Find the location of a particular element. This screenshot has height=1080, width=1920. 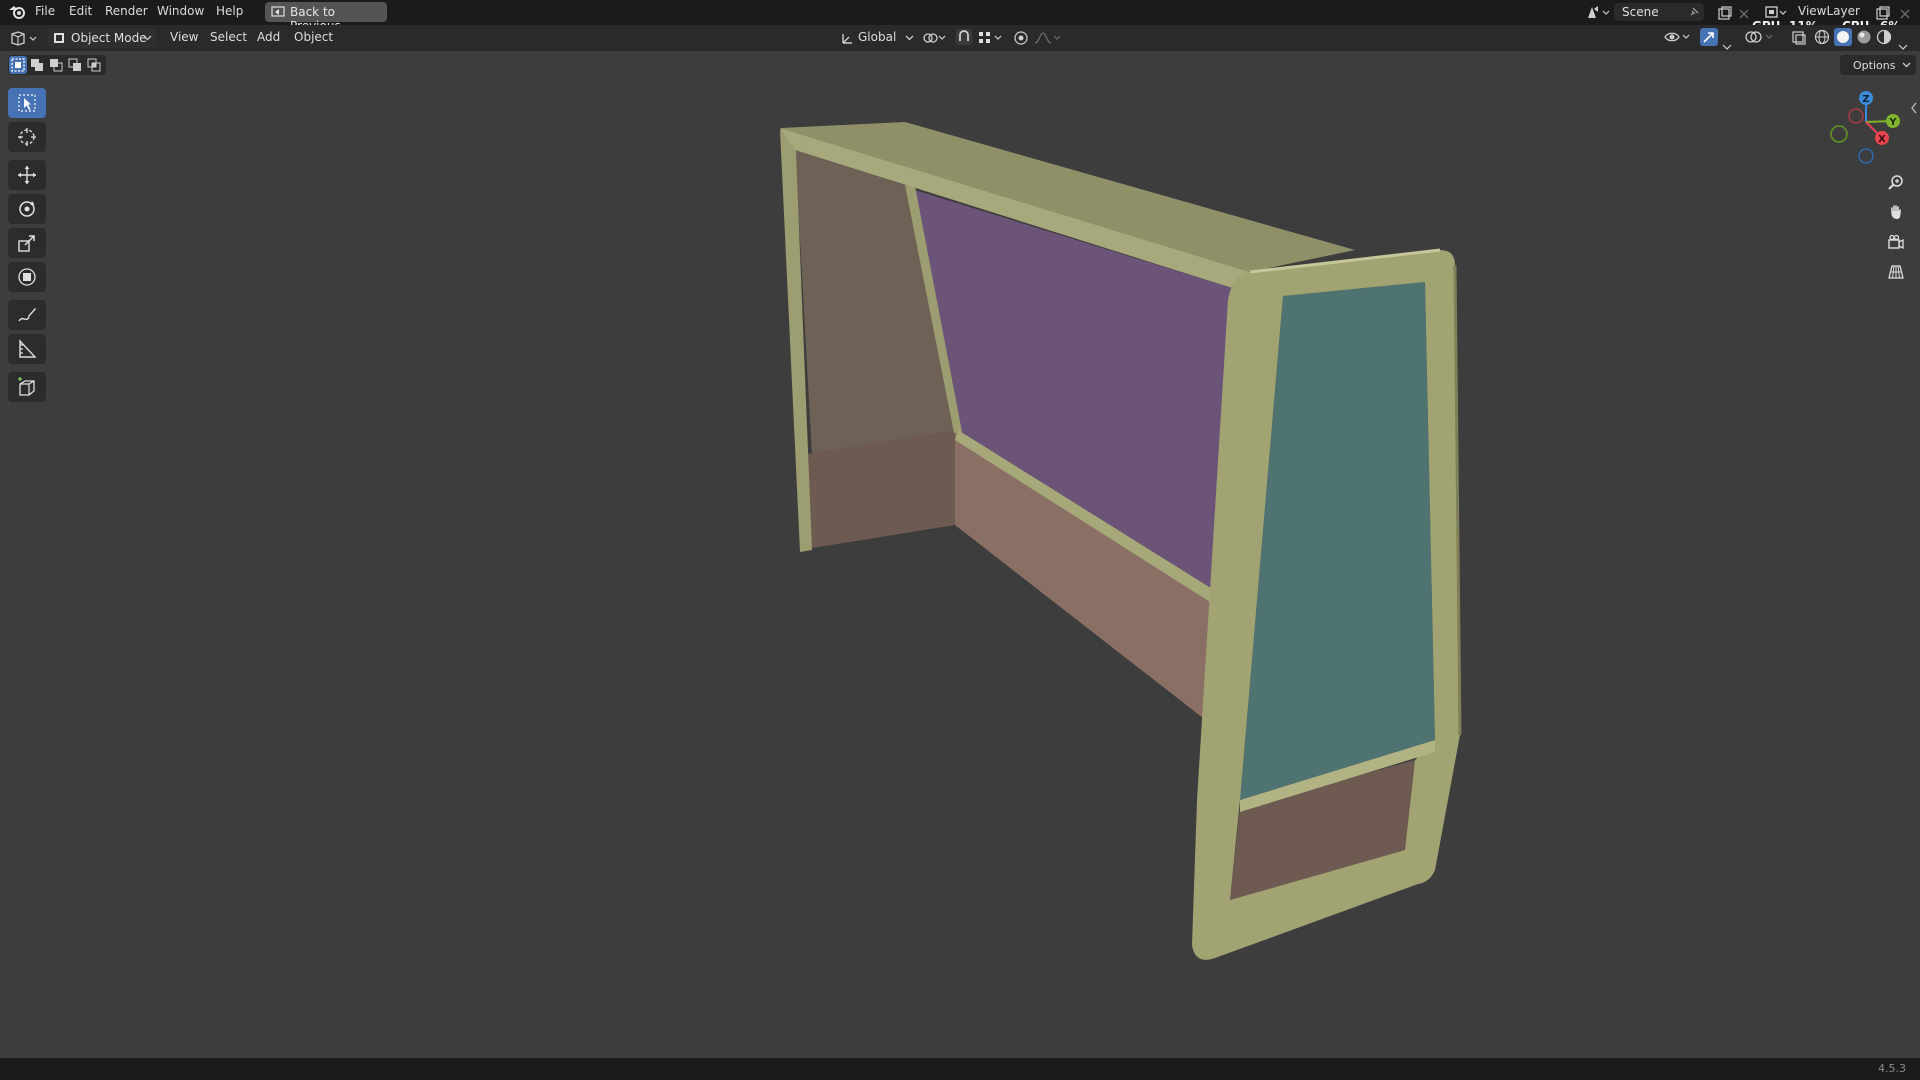

pan-button is located at coordinates (1896, 212).